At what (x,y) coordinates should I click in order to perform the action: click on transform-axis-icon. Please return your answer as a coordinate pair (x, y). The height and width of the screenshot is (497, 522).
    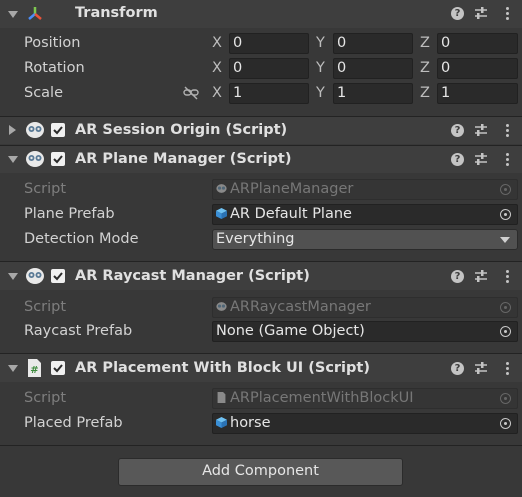
    Looking at the image, I should click on (35, 13).